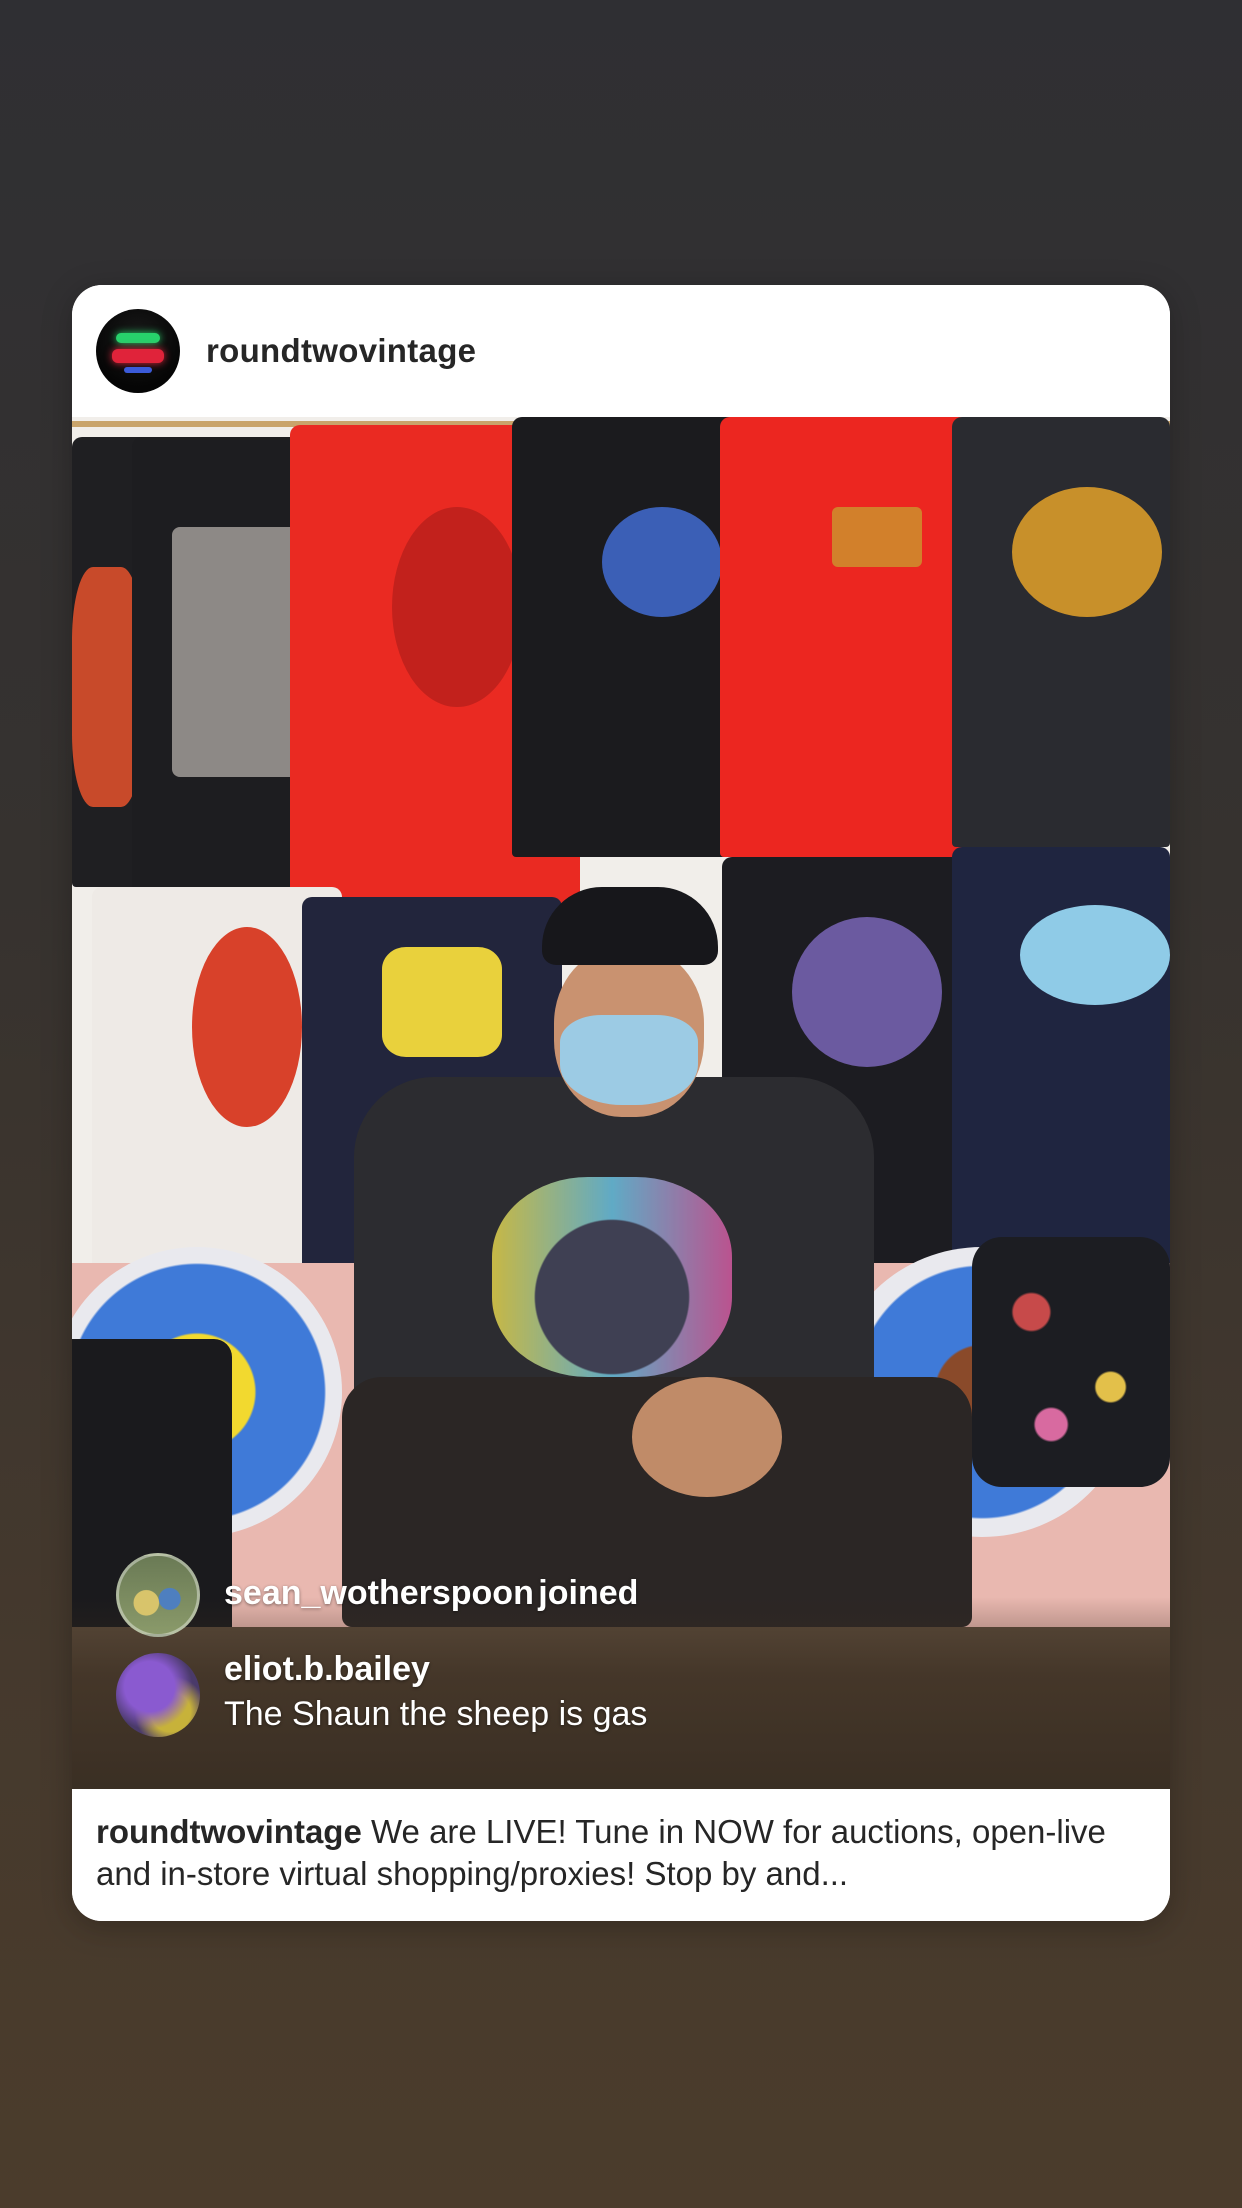  I want to click on linkin-graphic, so click(877, 537).